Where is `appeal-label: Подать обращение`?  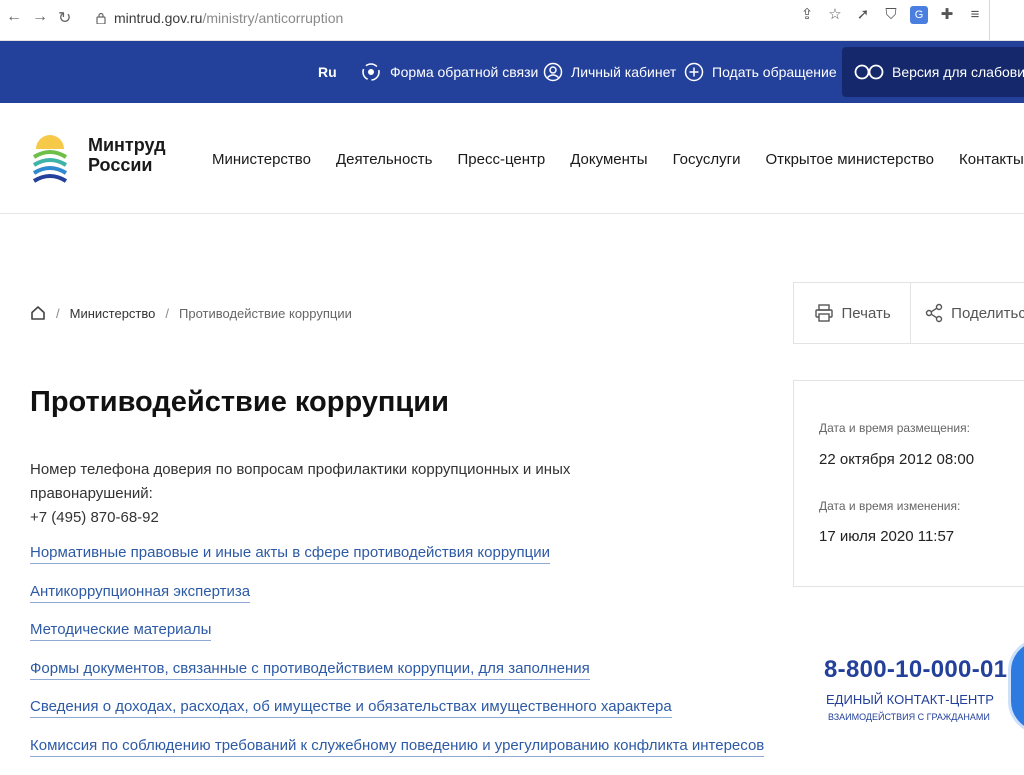
appeal-label: Подать обращение is located at coordinates (774, 72).